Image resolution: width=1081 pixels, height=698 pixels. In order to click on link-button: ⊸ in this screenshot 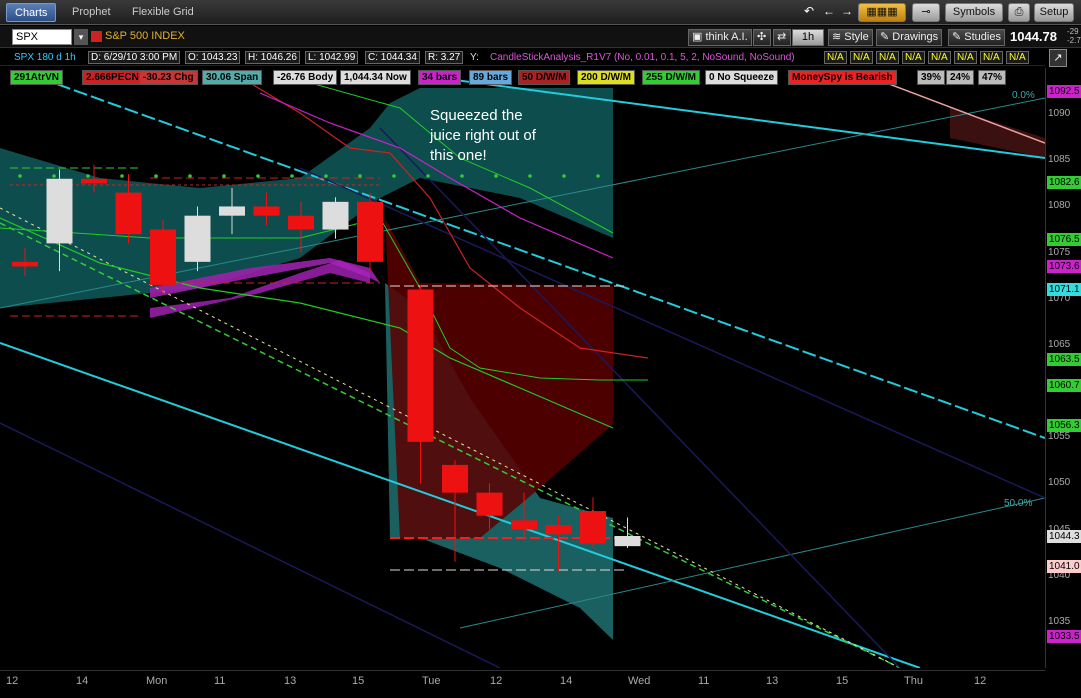, I will do `click(926, 12)`.